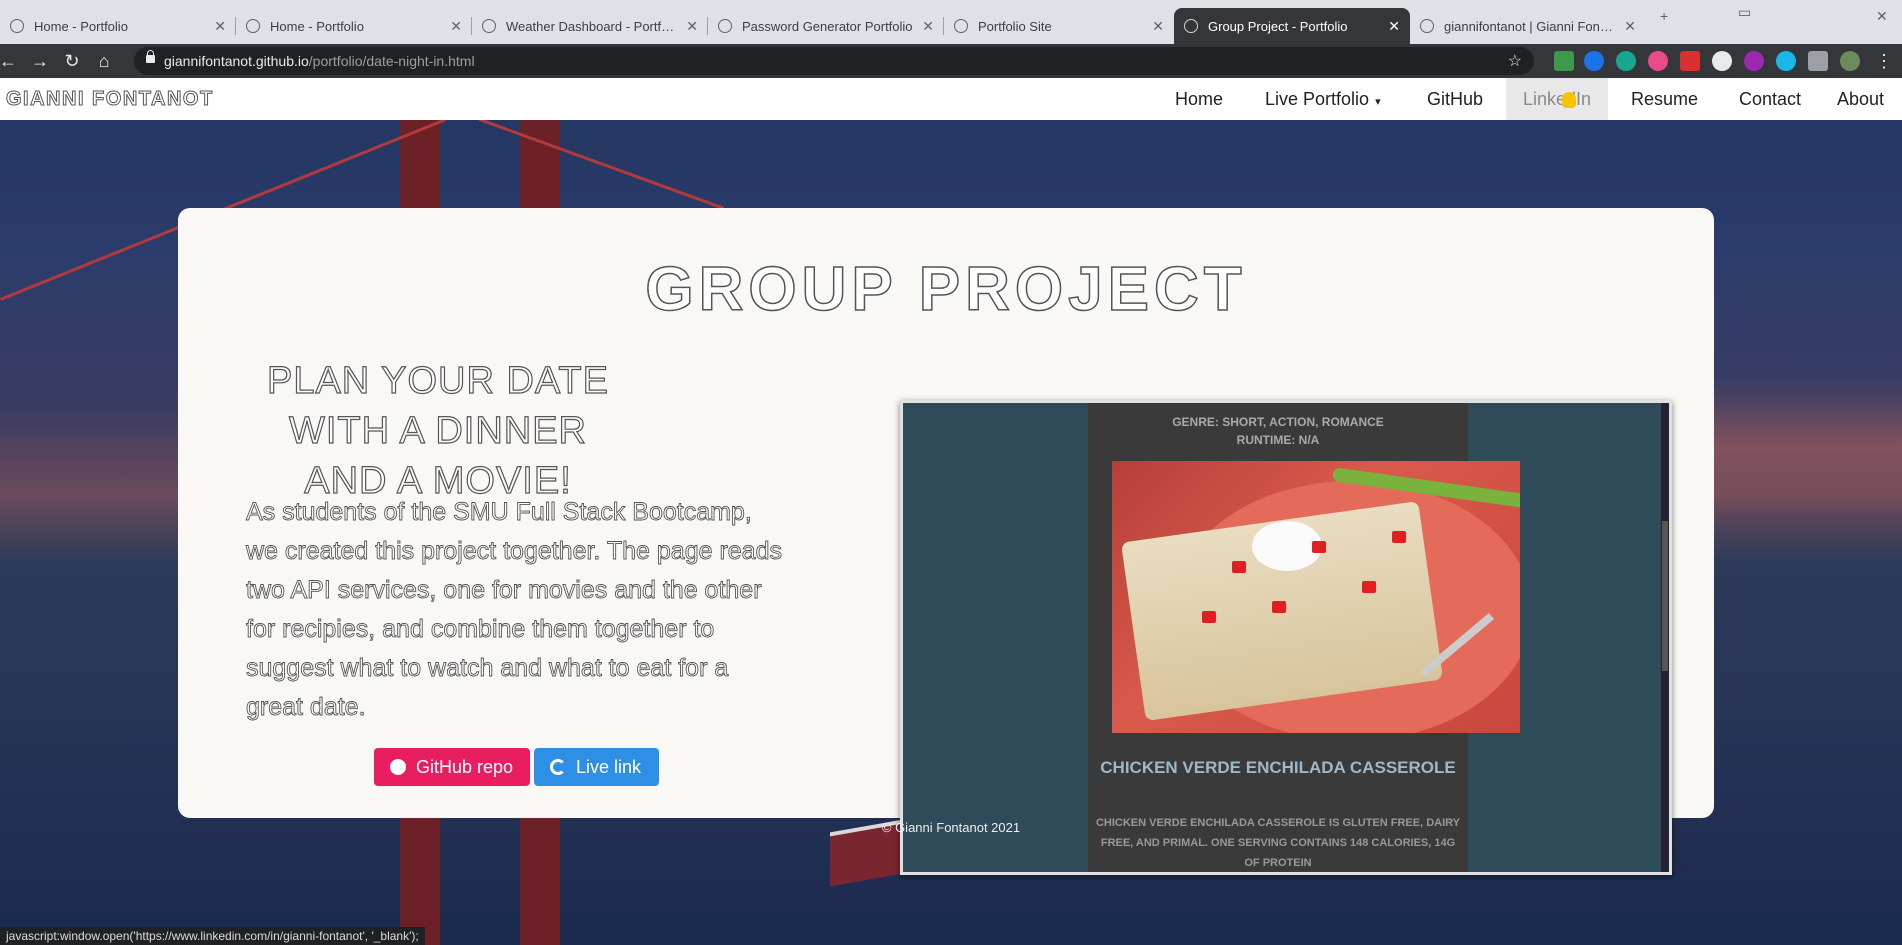 This screenshot has width=1902, height=945. Describe the element at coordinates (72, 61) in the screenshot. I see `reload-icon: ↻` at that location.